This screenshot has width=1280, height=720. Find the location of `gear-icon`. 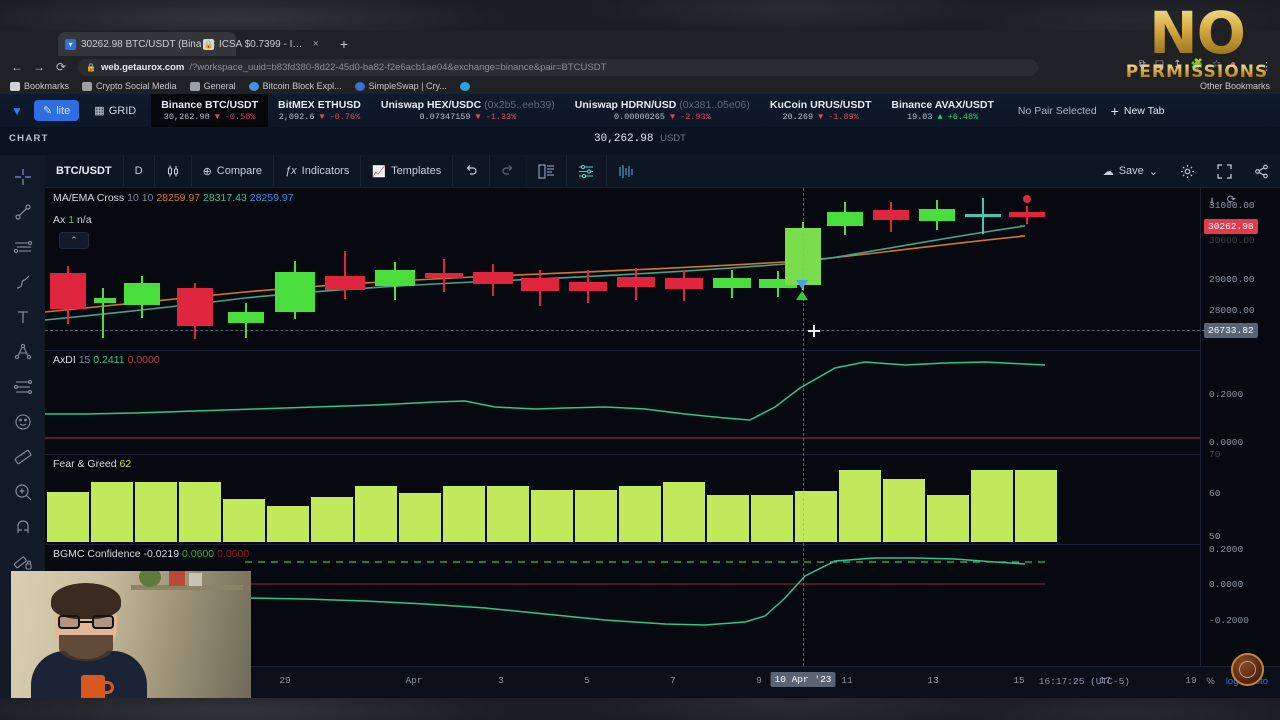

gear-icon is located at coordinates (1187, 171).